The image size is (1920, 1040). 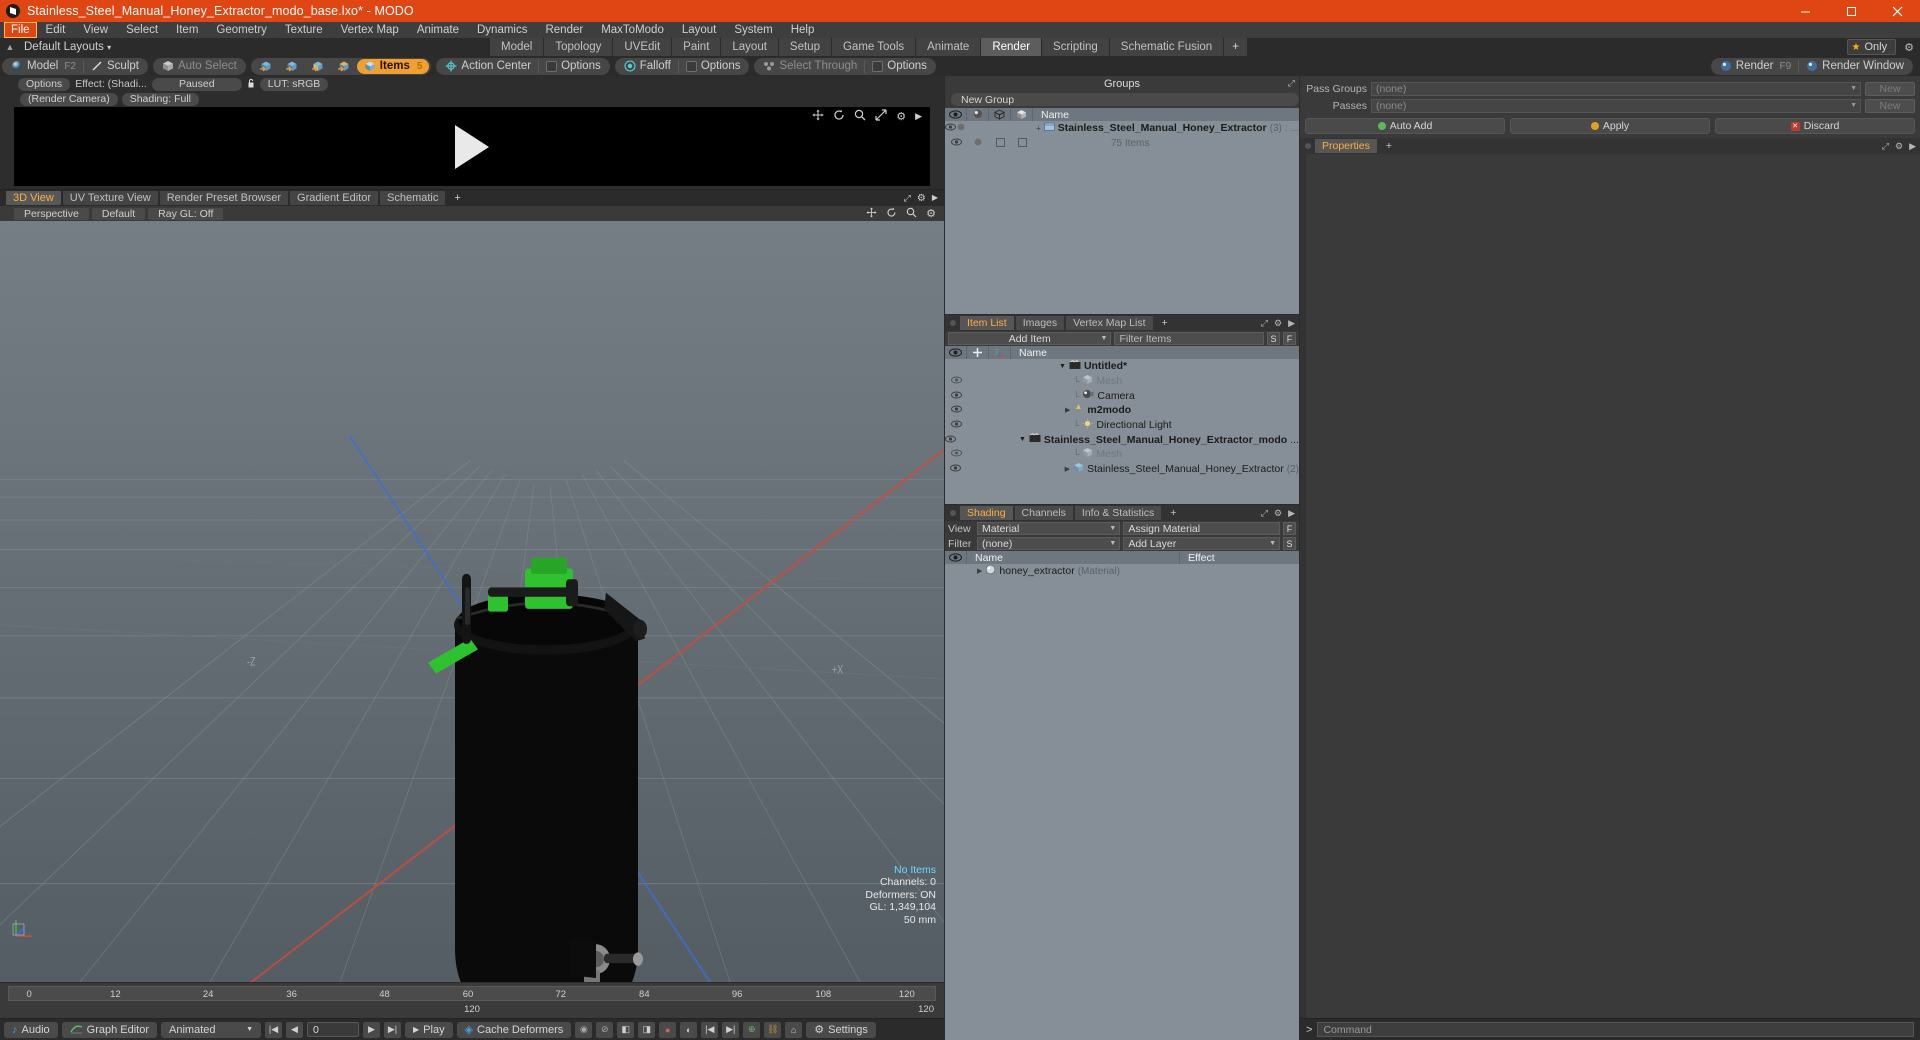 What do you see at coordinates (95, 30) in the screenshot?
I see `menu-item-view: View` at bounding box center [95, 30].